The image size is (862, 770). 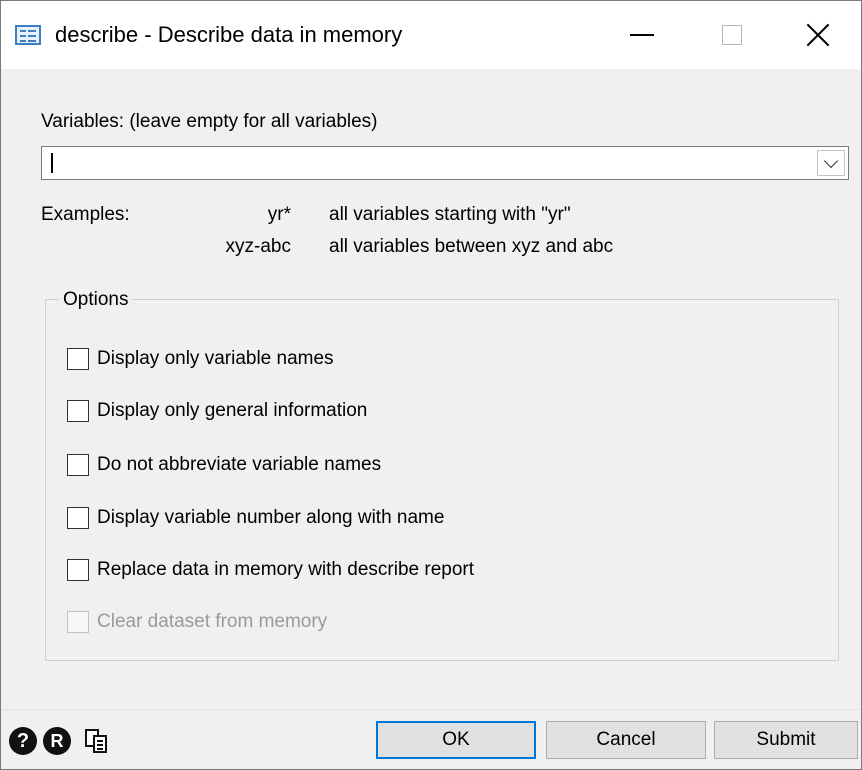 I want to click on r-badge-icon: R, so click(x=57, y=741).